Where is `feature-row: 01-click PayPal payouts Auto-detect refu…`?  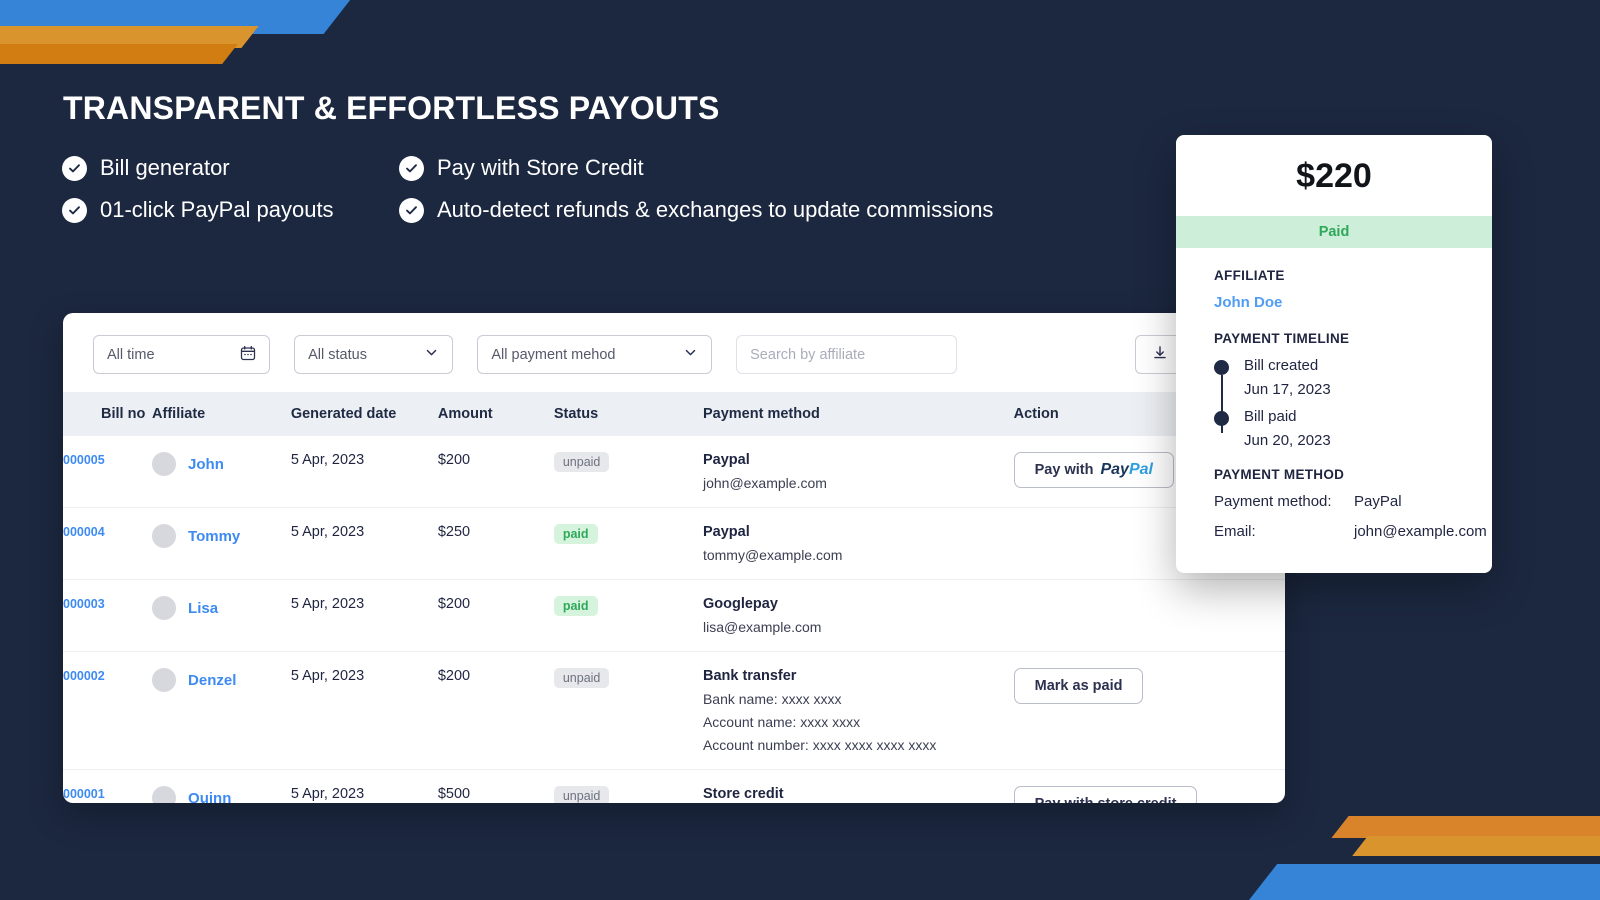 feature-row: 01-click PayPal payouts Auto-detect refu… is located at coordinates (612, 210).